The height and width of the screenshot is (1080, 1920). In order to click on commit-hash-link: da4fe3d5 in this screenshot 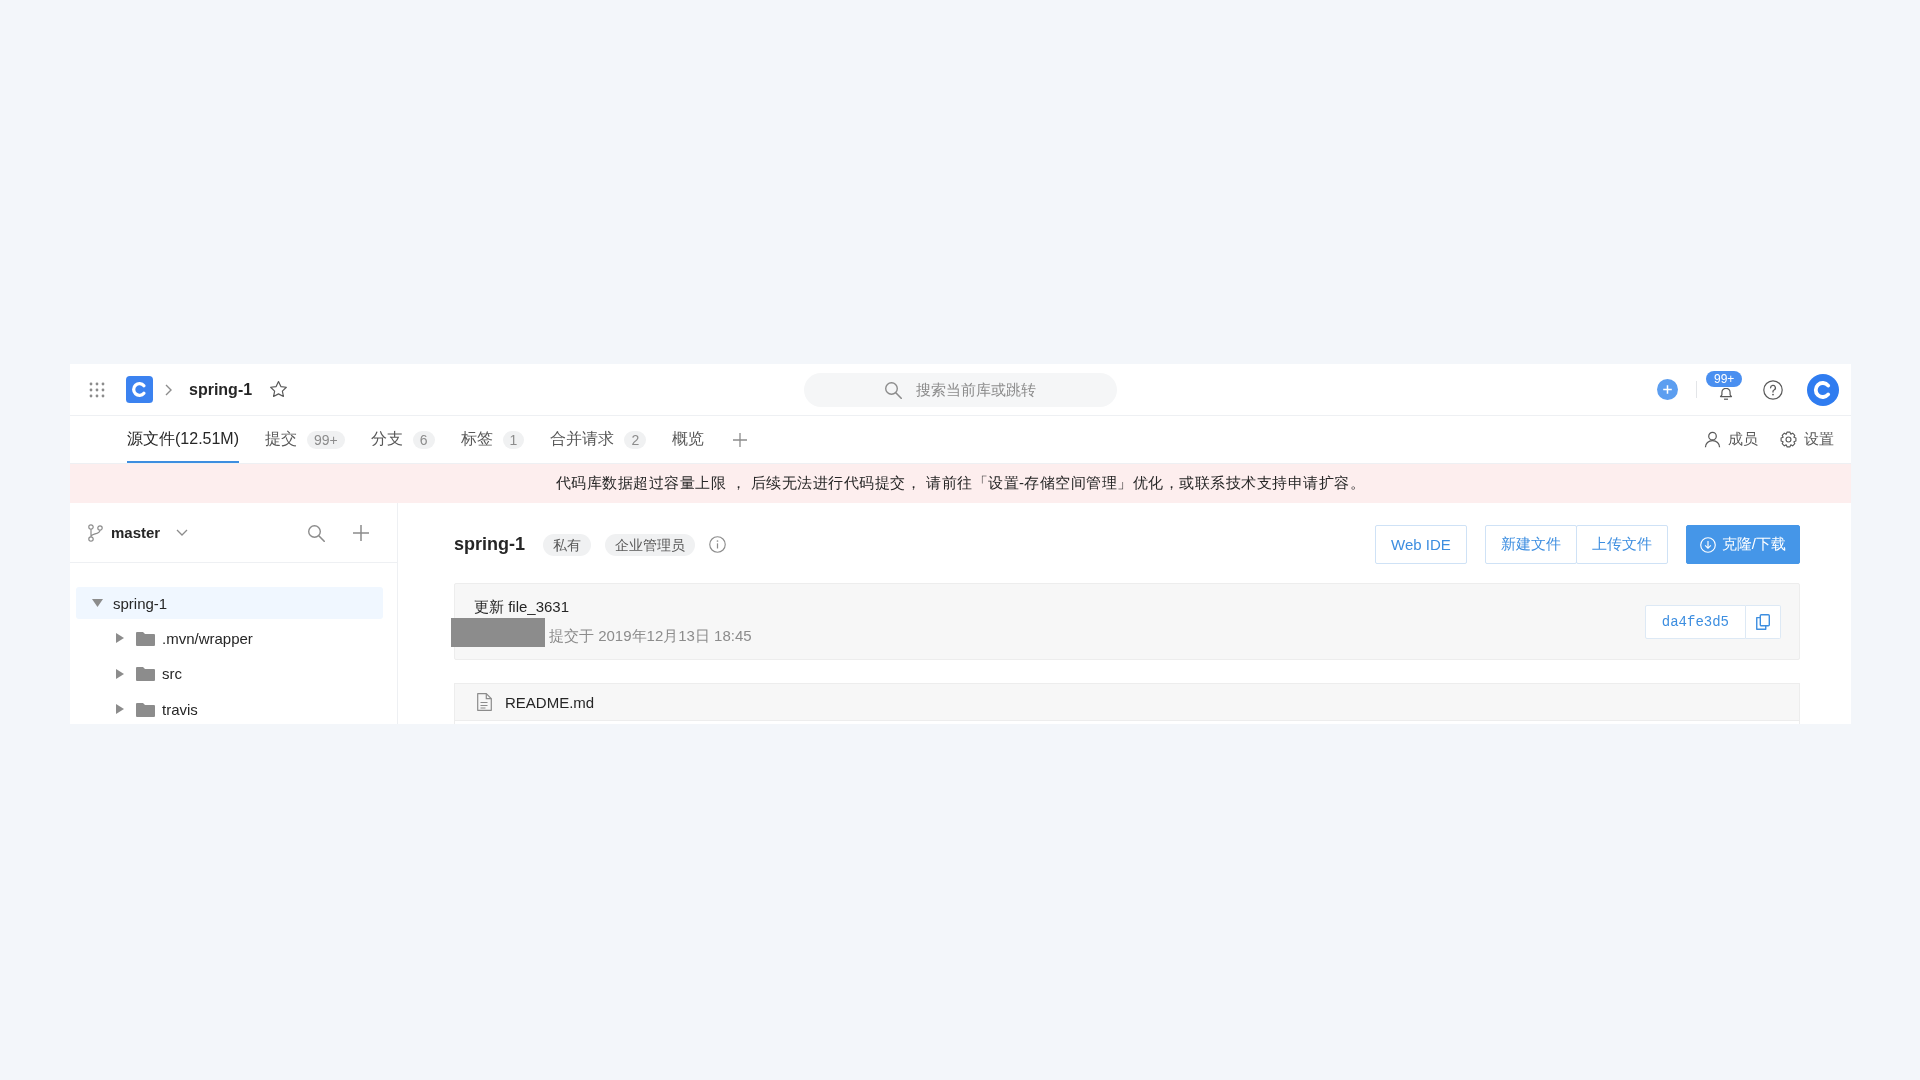, I will do `click(1695, 621)`.